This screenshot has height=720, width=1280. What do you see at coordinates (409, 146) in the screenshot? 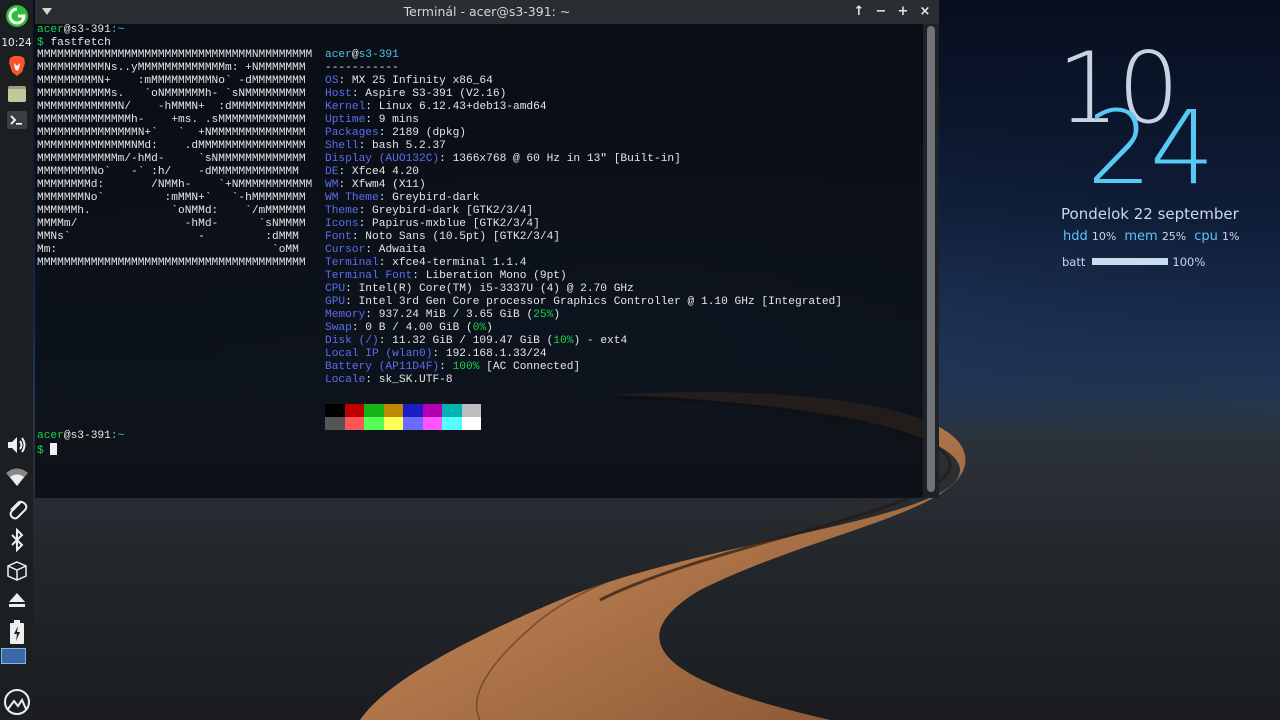
I see `info-value: bash 5.2.37` at bounding box center [409, 146].